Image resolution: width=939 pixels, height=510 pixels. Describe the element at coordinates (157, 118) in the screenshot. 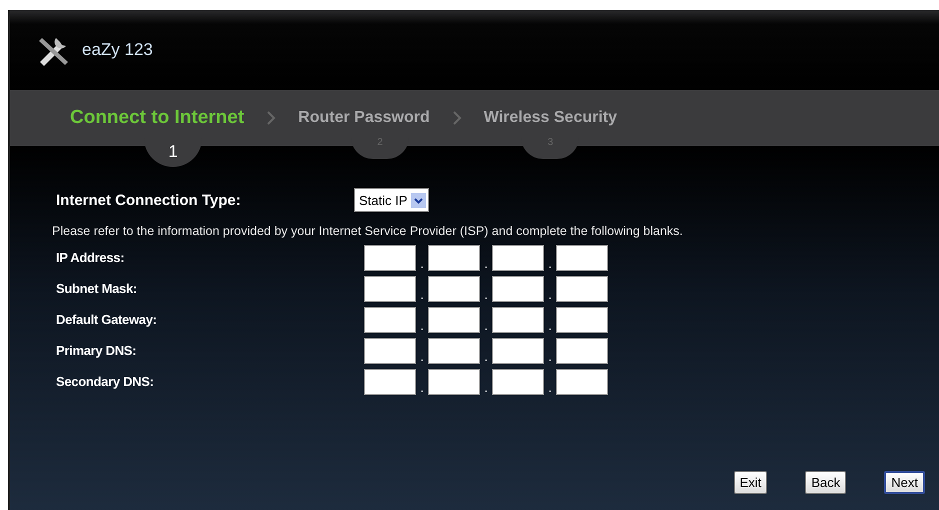

I see `wizard-step: Connect to Internet` at that location.